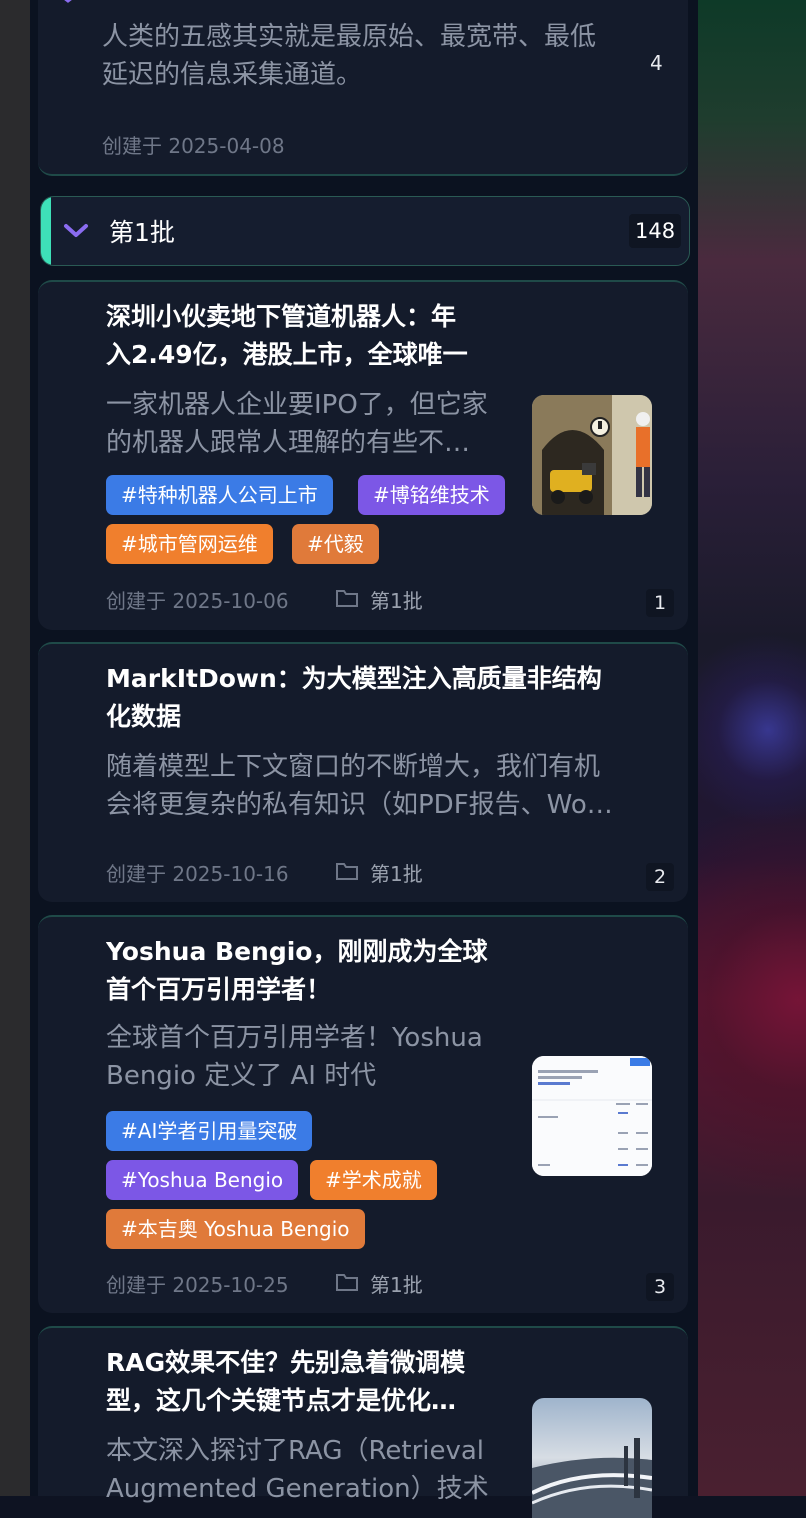  I want to click on summary-line: 一家机器人企业要IPO了，但它家, so click(297, 405).